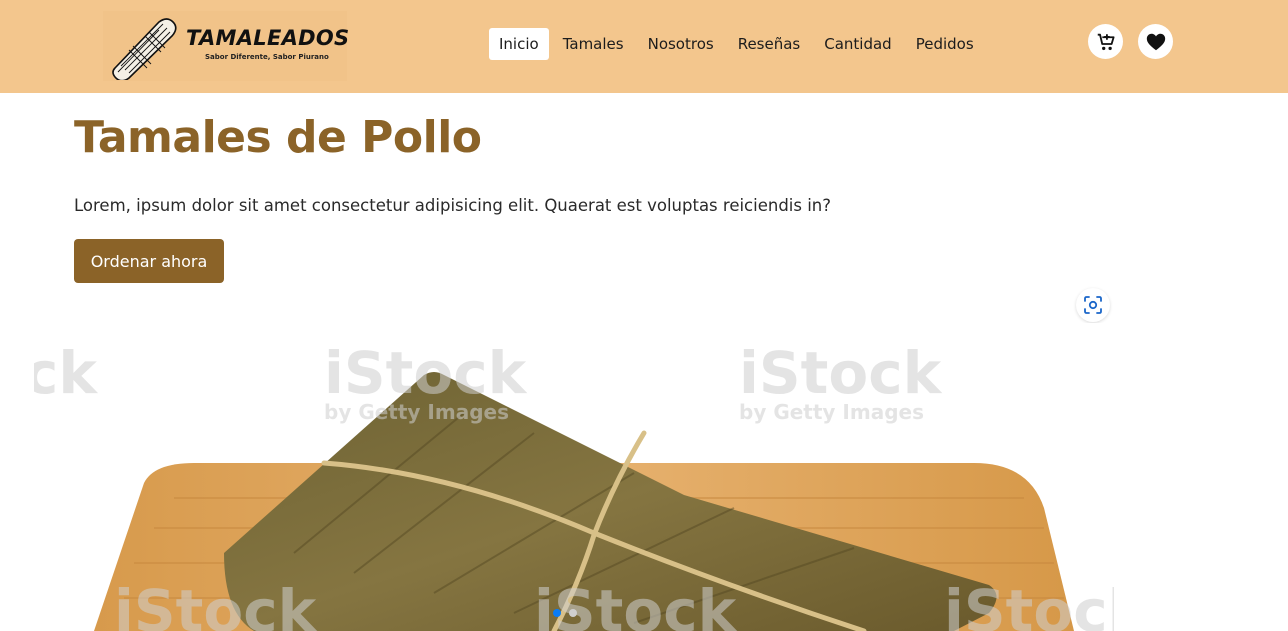 The width and height of the screenshot is (1288, 631). I want to click on order-now-button: Ordenar ahora, so click(149, 261).